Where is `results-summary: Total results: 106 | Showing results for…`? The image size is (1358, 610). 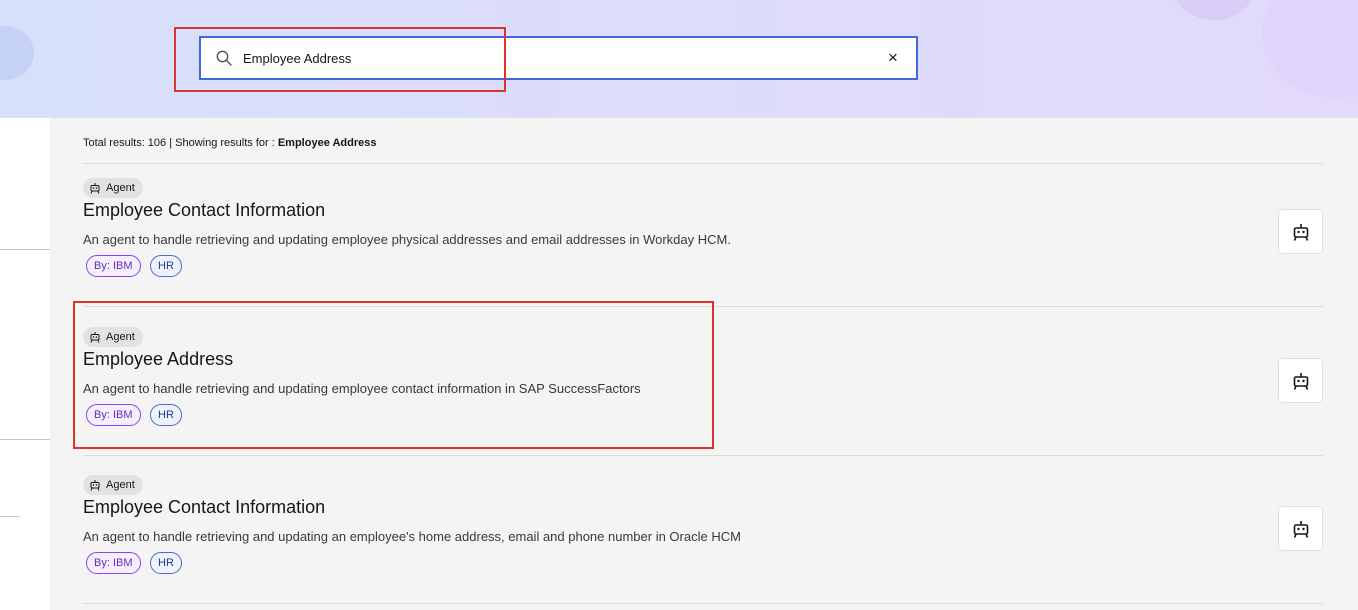 results-summary: Total results: 106 | Showing results for… is located at coordinates (229, 143).